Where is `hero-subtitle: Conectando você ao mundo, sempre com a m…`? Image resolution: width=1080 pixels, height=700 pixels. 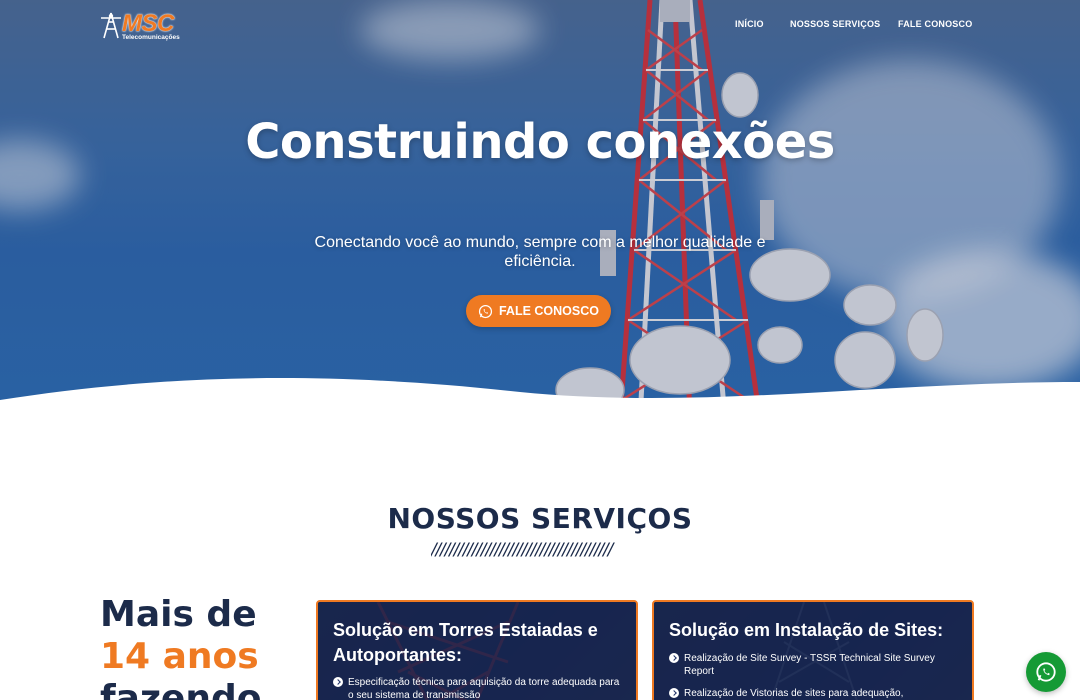
hero-subtitle: Conectando você ao mundo, sempre com a m… is located at coordinates (540, 252).